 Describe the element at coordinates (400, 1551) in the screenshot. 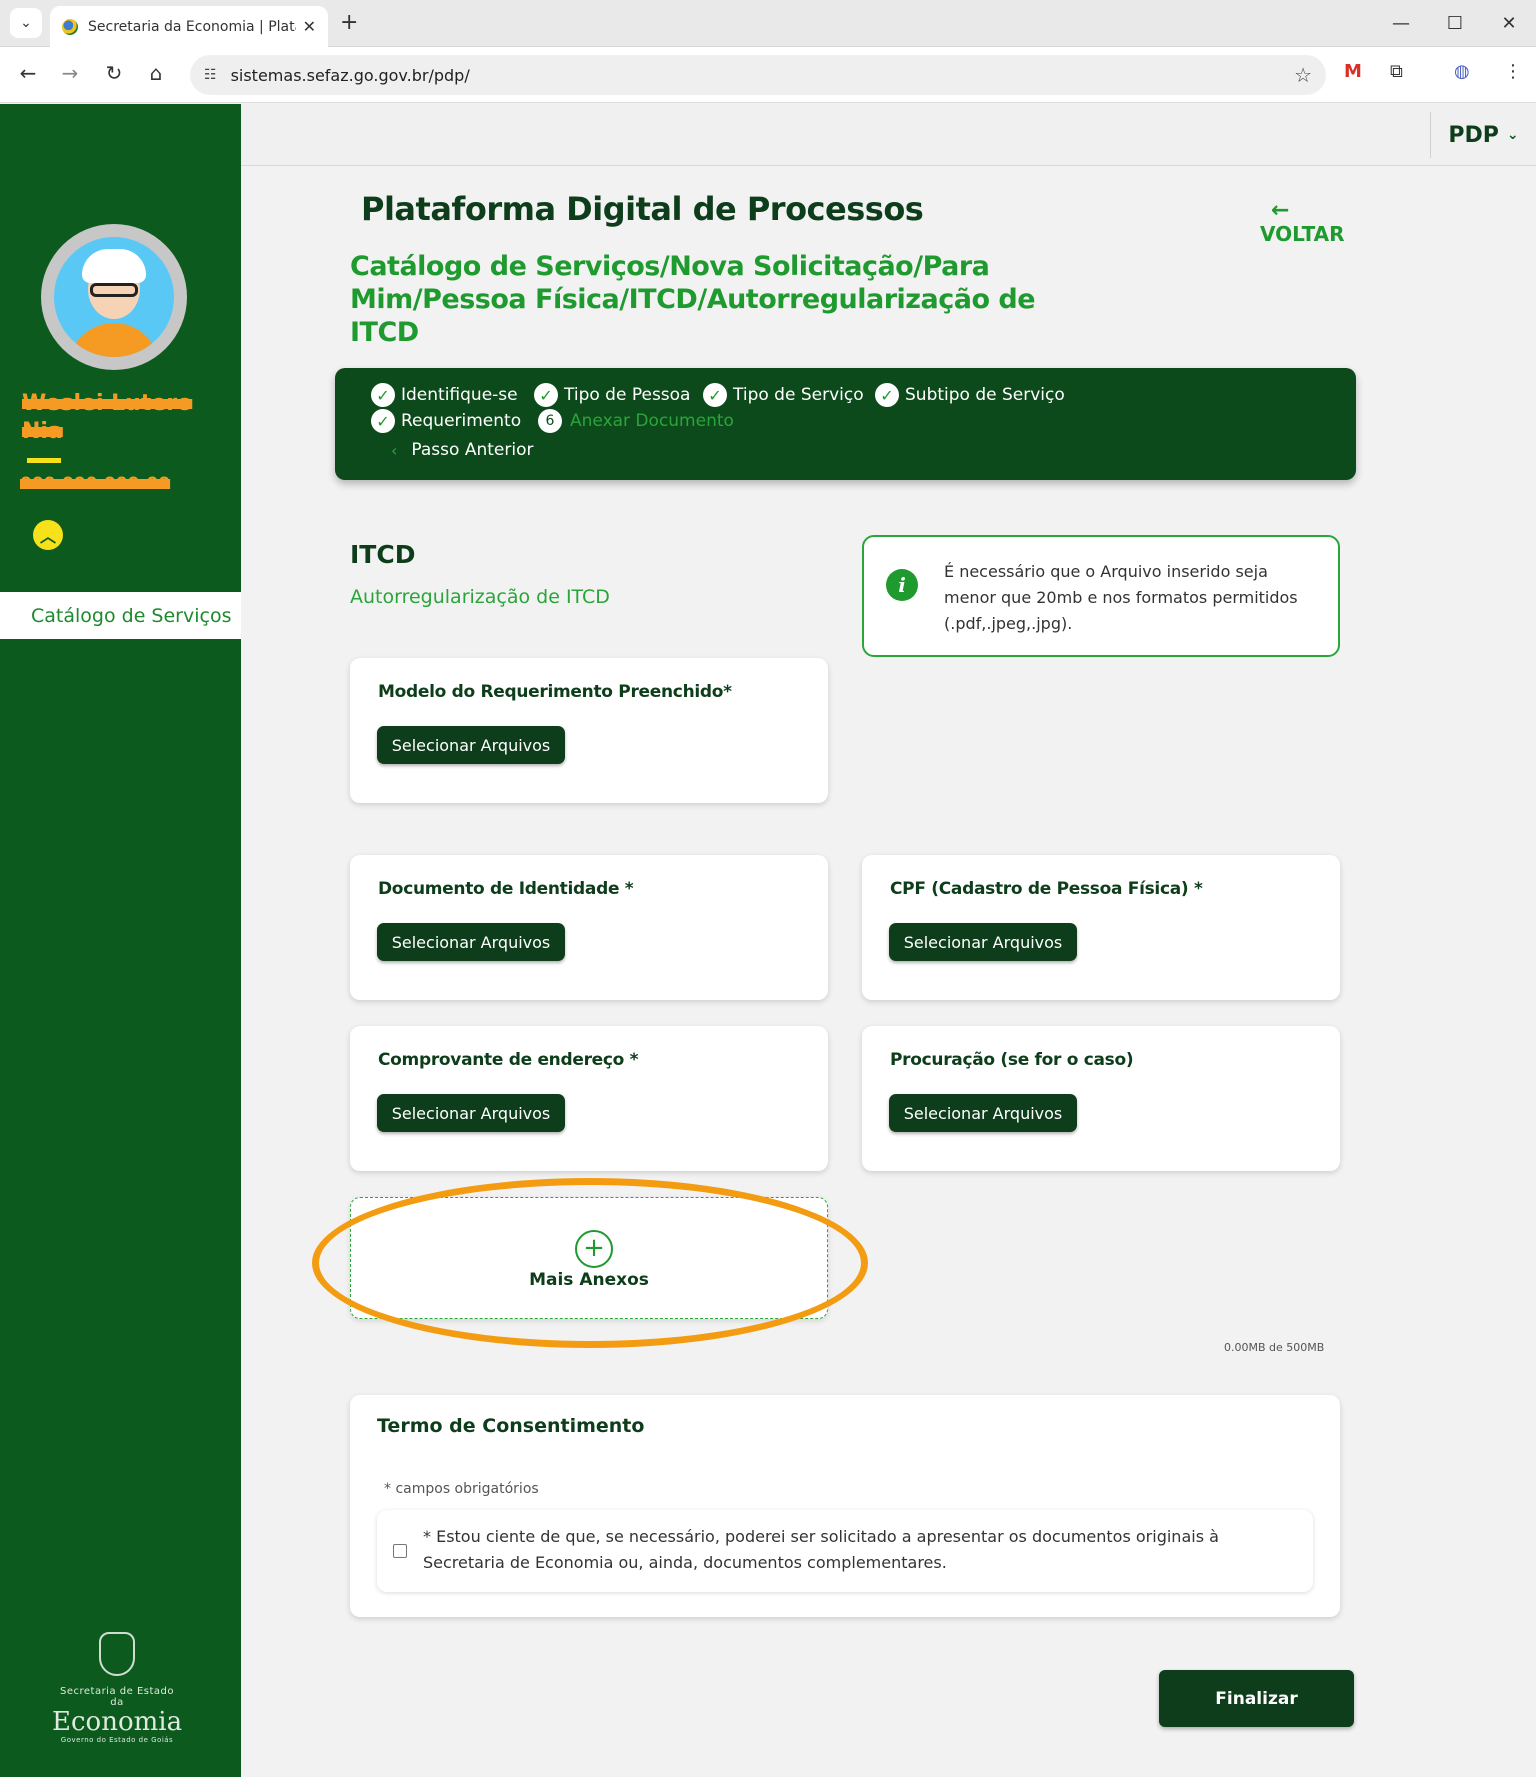

I see `consent-checkbox` at that location.